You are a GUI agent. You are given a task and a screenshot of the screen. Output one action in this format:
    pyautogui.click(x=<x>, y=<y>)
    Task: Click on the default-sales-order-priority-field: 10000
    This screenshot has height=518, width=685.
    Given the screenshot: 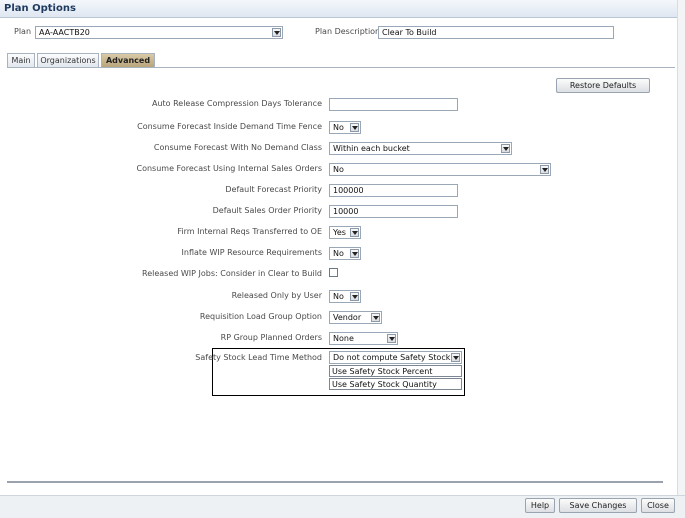 What is the action you would take?
    pyautogui.click(x=393, y=211)
    